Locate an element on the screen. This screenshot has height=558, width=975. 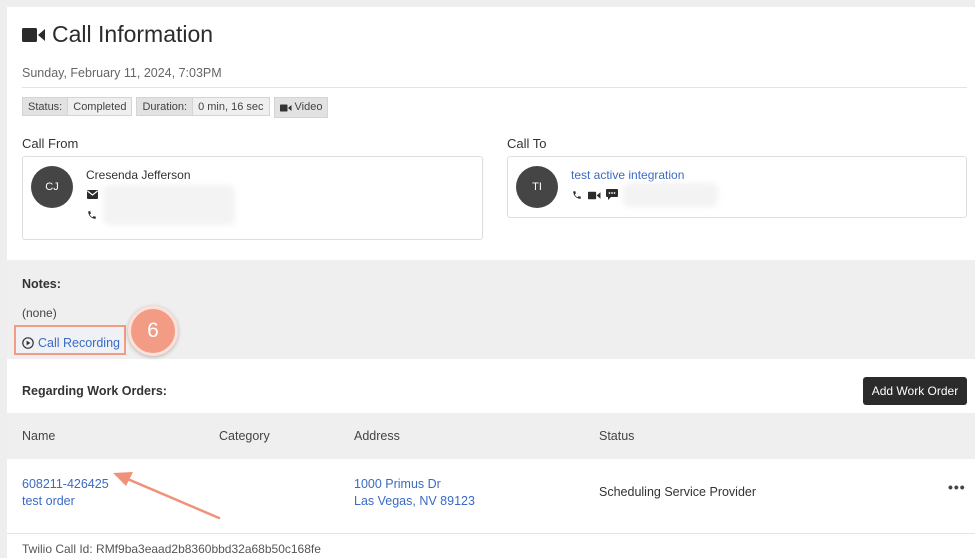
play-circle-icon is located at coordinates (28, 343).